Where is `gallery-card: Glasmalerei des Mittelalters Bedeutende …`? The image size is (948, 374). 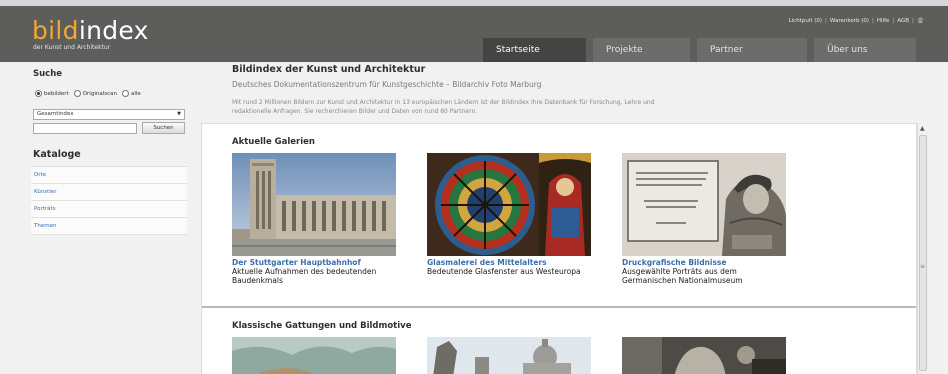 gallery-card: Glasmalerei des Mittelalters Bedeutende … is located at coordinates (509, 214).